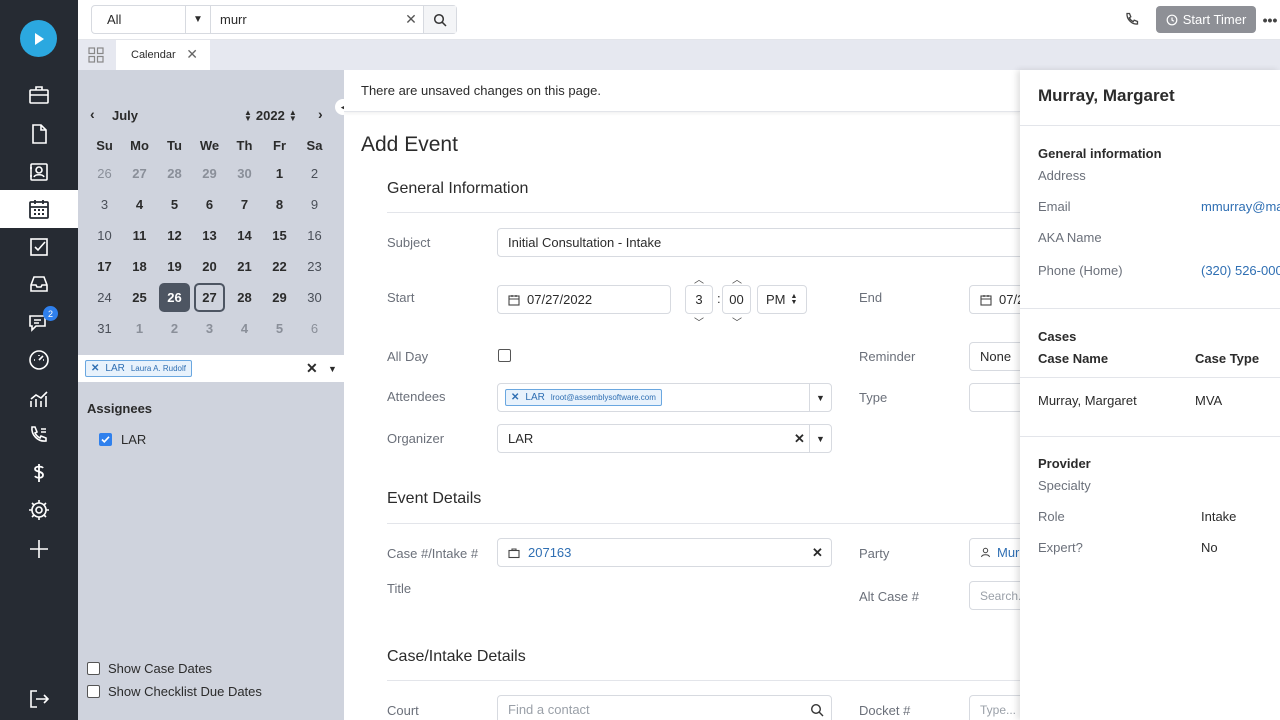  I want to click on calendar-day: 20, so click(209, 266).